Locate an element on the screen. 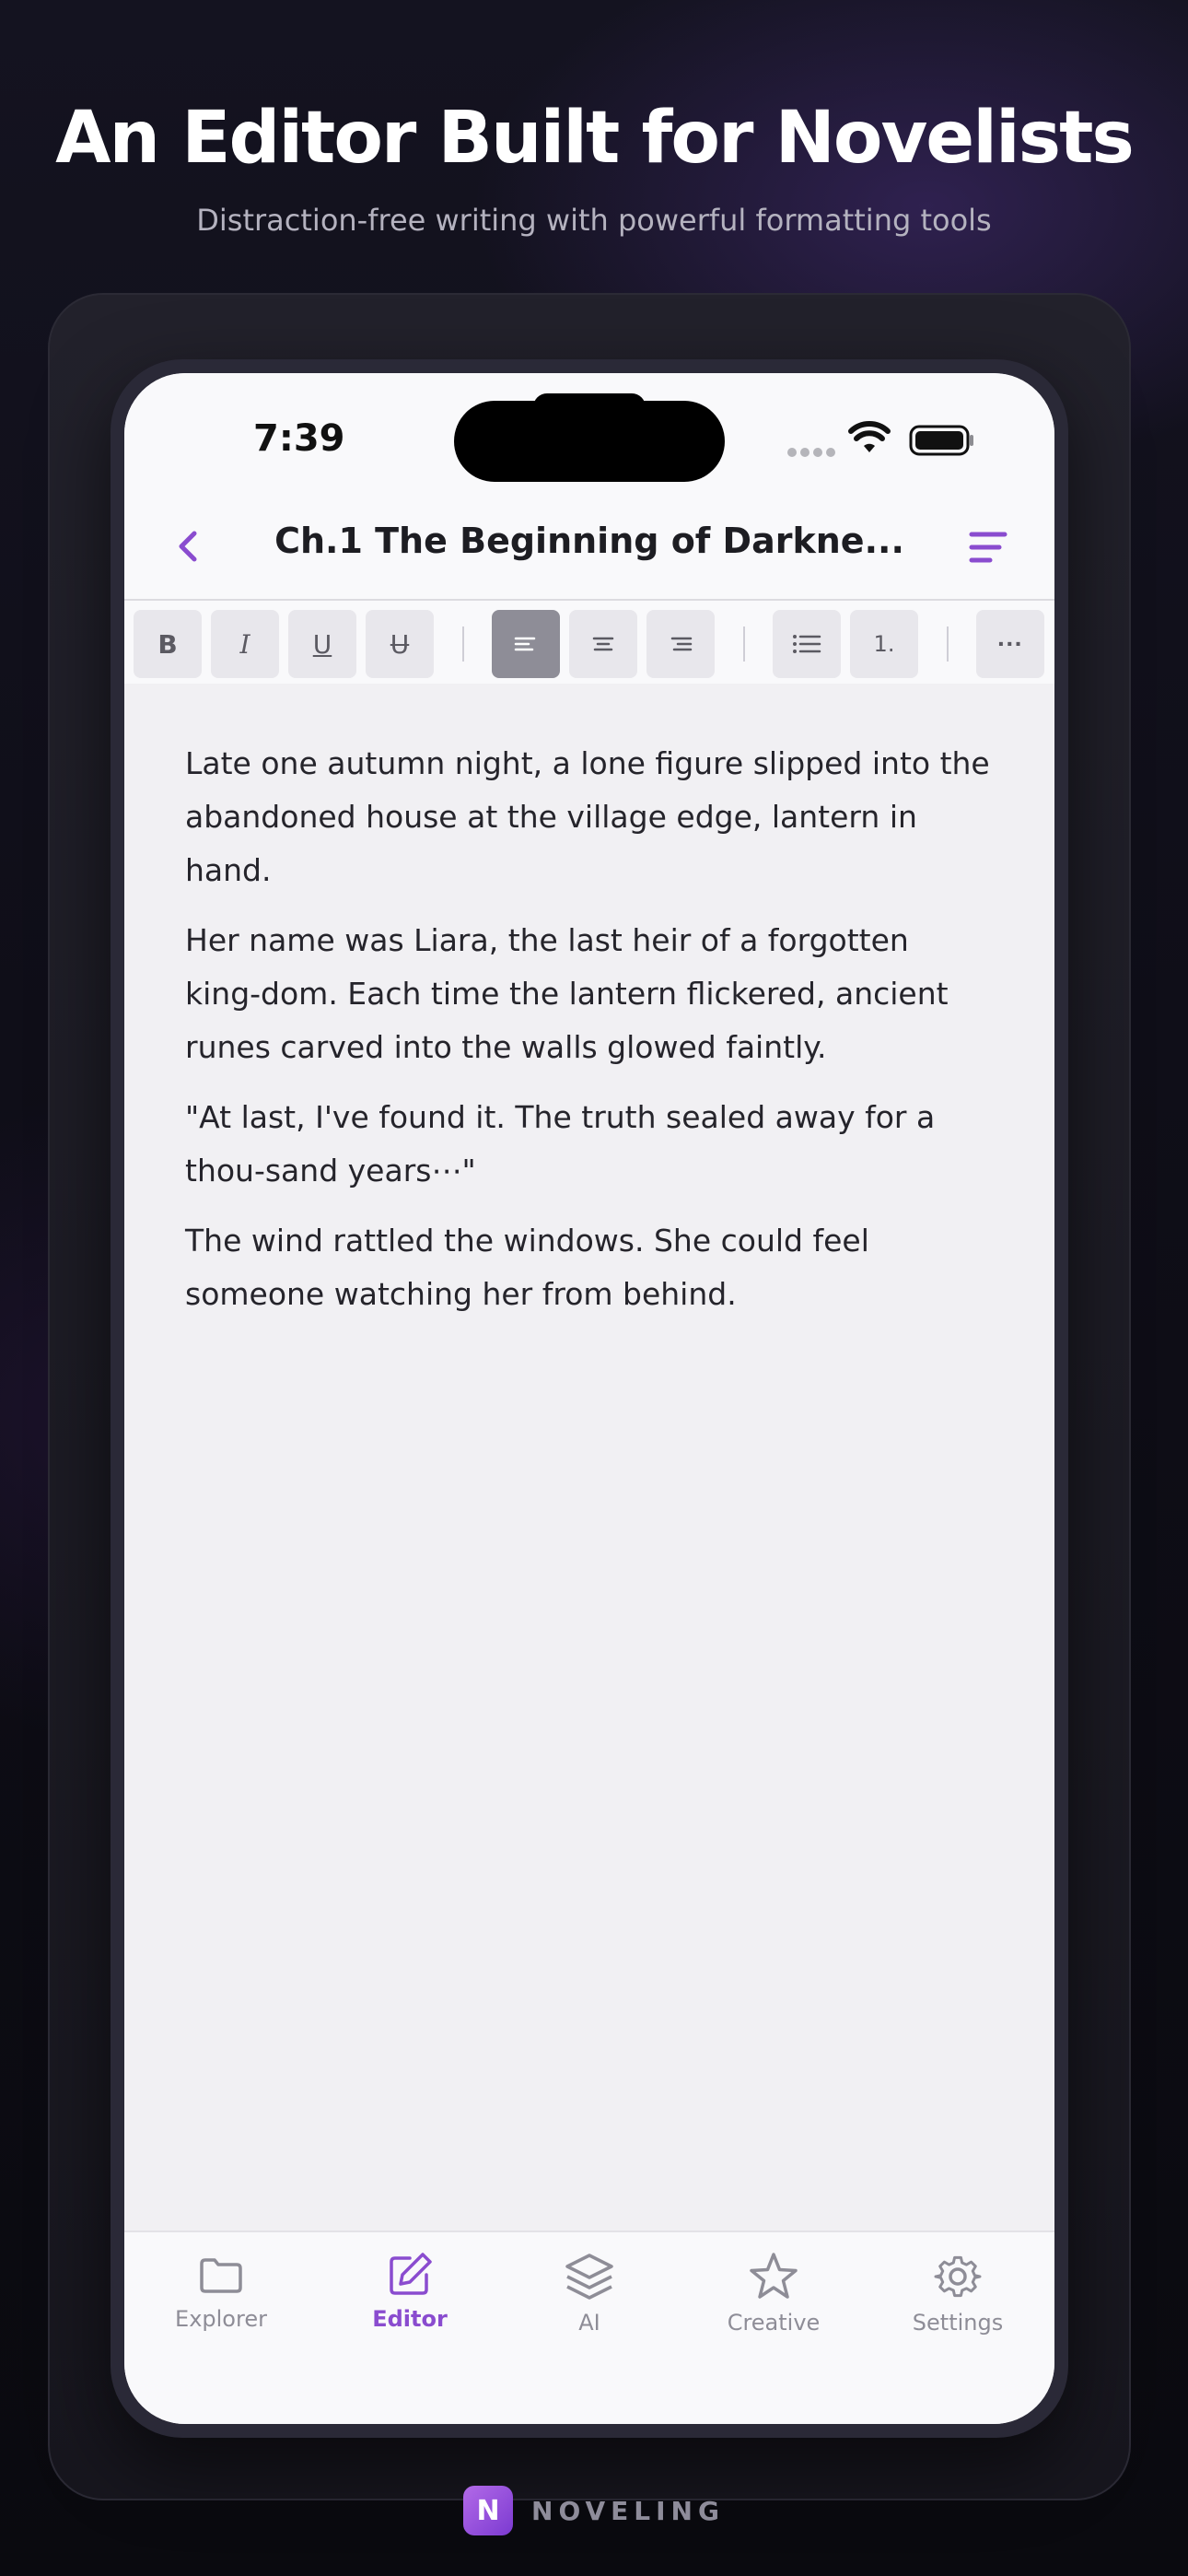  align-center-icon is located at coordinates (603, 644).